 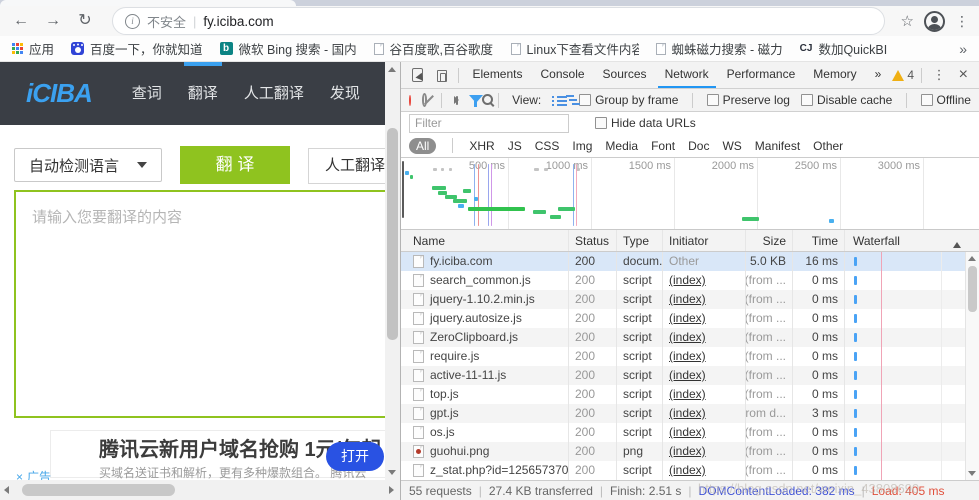 What do you see at coordinates (972, 366) in the screenshot?
I see `devtools-table-scrollbar` at bounding box center [972, 366].